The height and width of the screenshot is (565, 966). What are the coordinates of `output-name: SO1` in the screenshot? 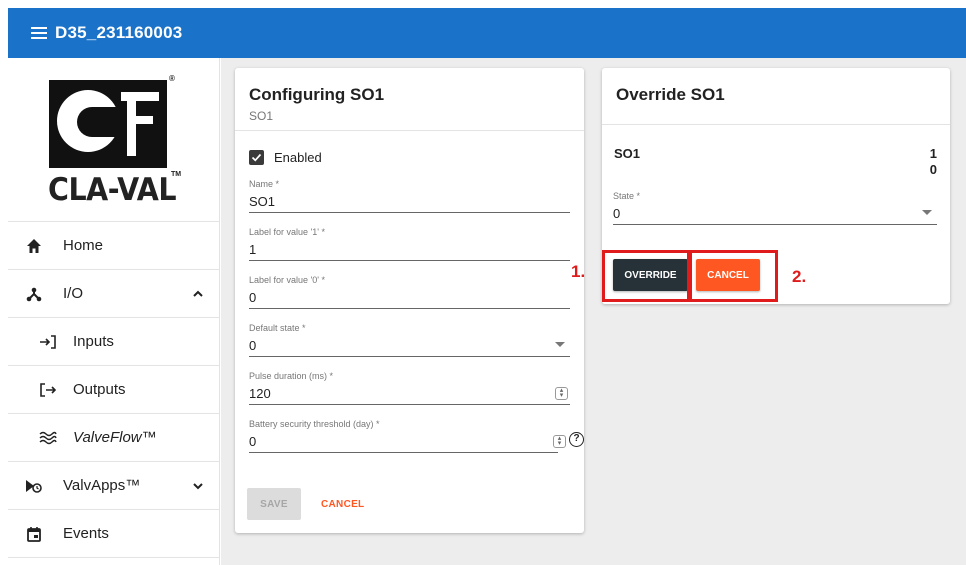 It's located at (627, 153).